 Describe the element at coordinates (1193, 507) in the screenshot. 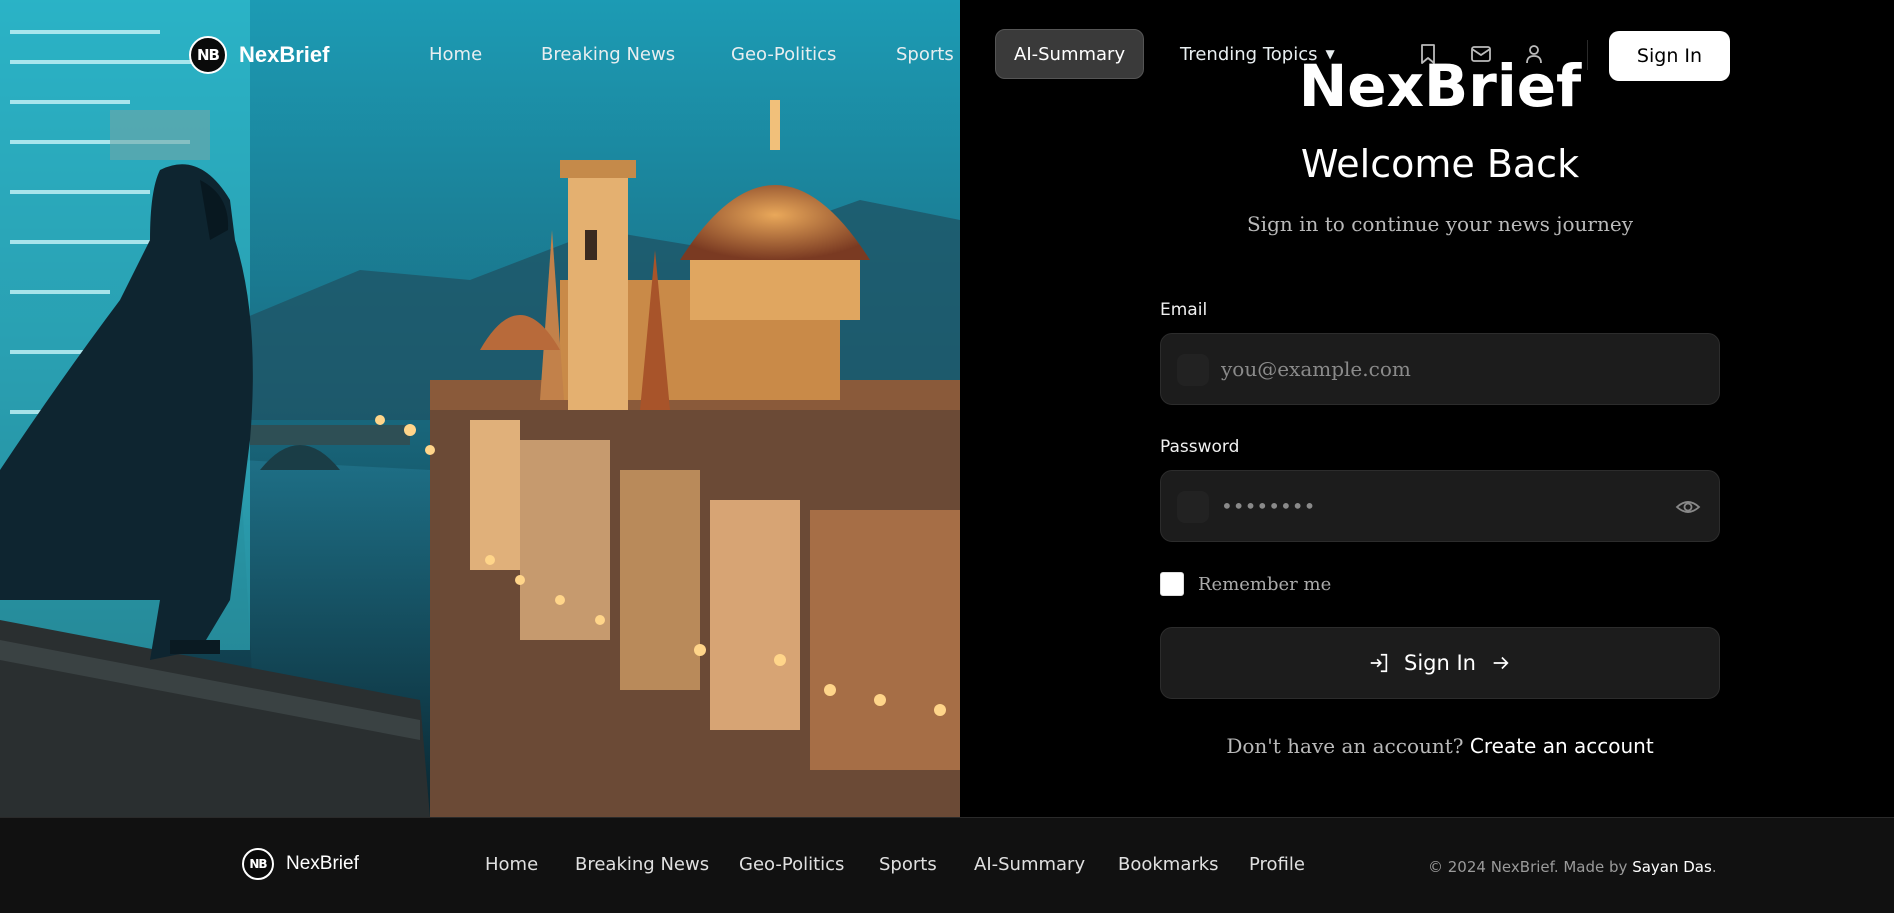

I see `lock-icon` at that location.